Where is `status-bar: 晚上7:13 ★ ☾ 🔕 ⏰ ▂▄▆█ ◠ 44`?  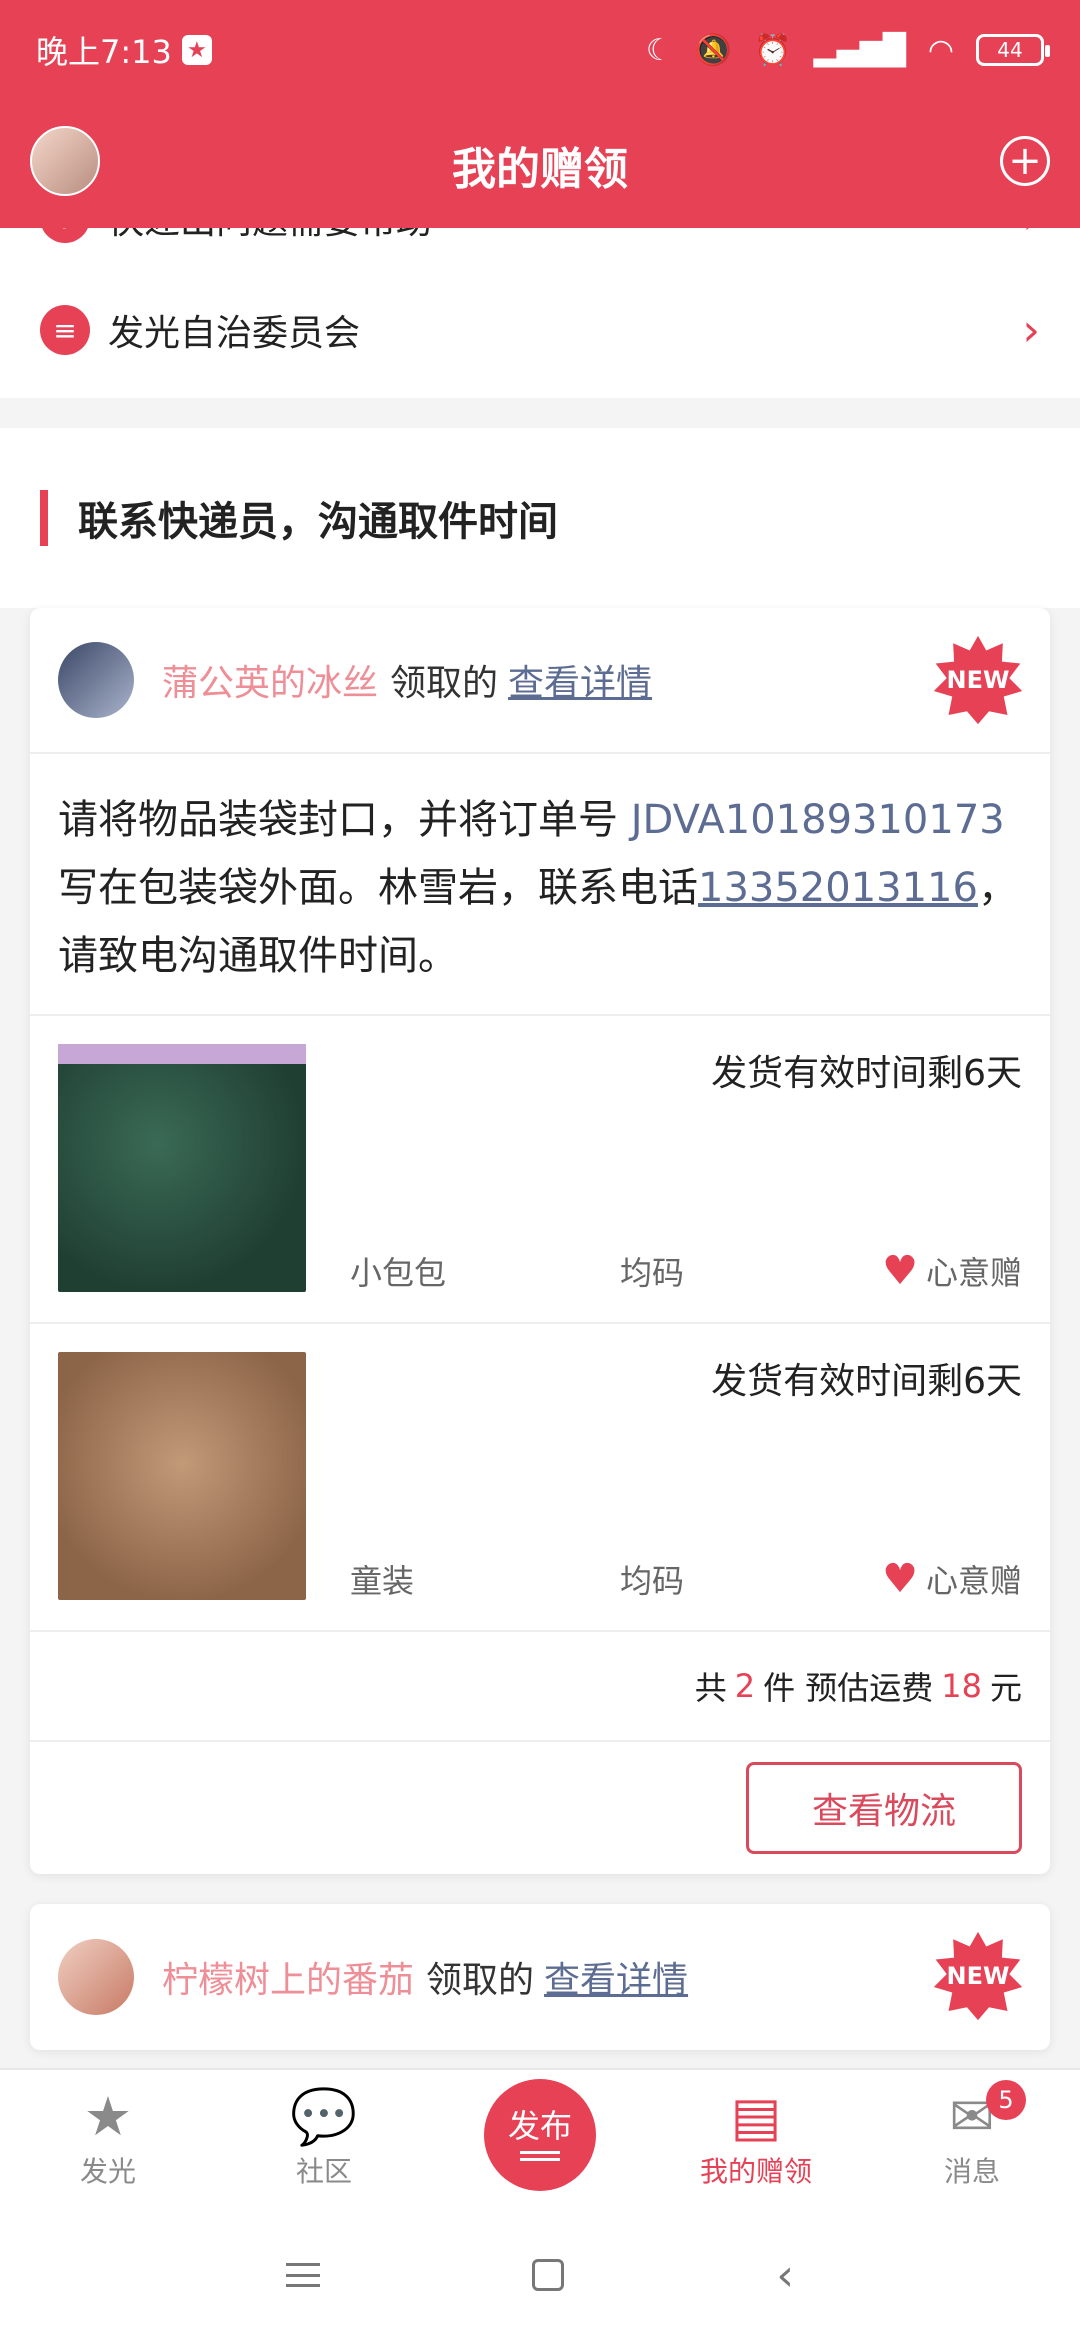
status-bar: 晚上7:13 ★ ☾ 🔕 ⏰ ▂▄▆█ ◠ 44 is located at coordinates (540, 50).